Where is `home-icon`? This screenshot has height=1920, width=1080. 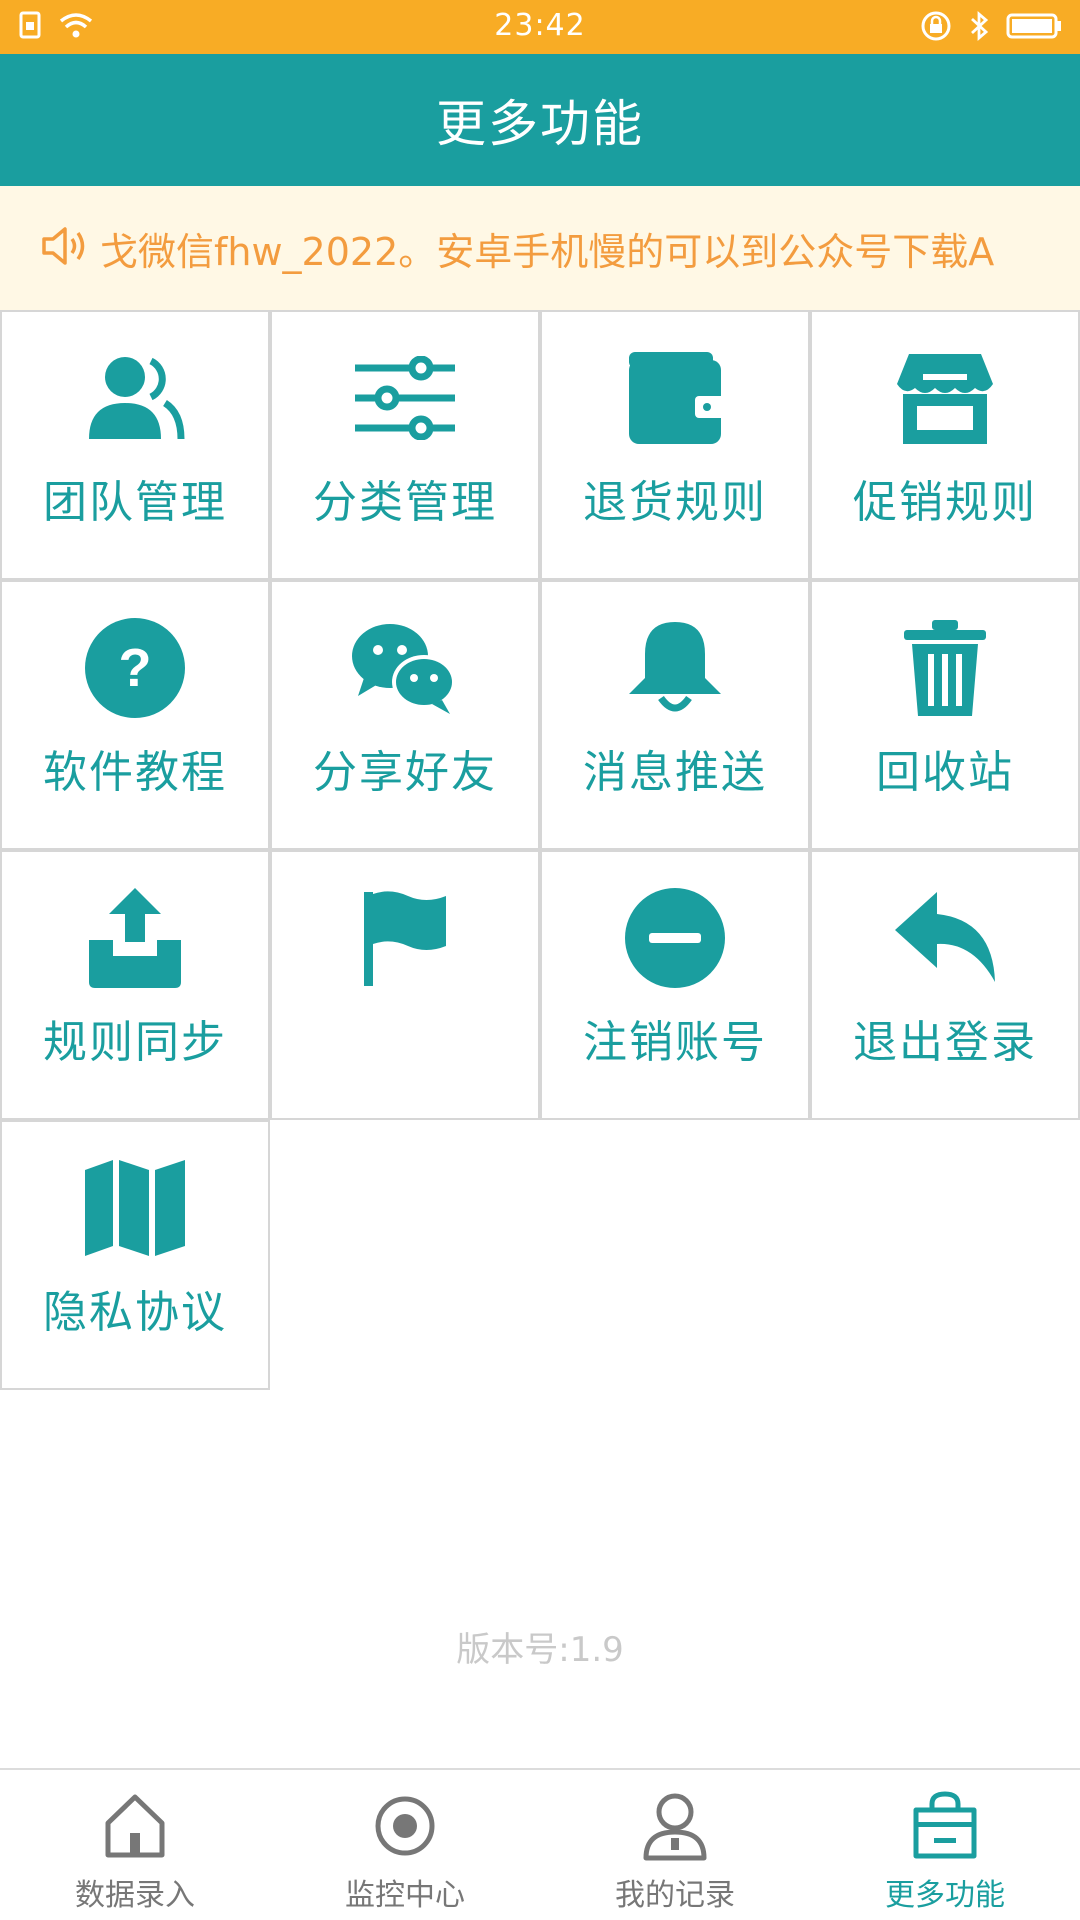
home-icon is located at coordinates (135, 1826).